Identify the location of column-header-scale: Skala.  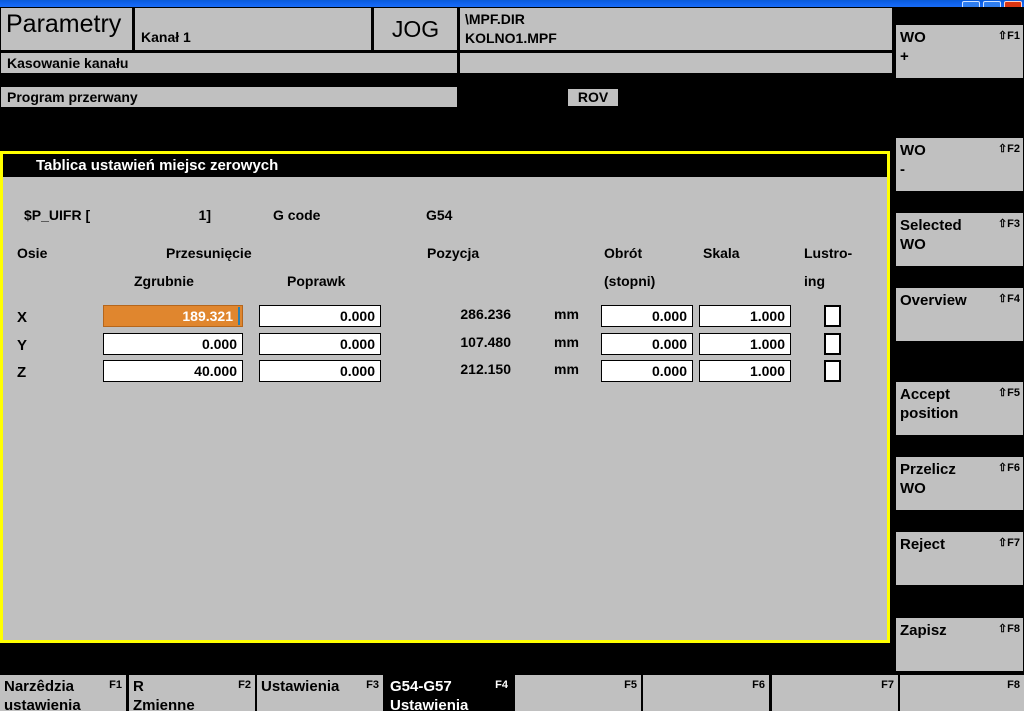
(721, 253).